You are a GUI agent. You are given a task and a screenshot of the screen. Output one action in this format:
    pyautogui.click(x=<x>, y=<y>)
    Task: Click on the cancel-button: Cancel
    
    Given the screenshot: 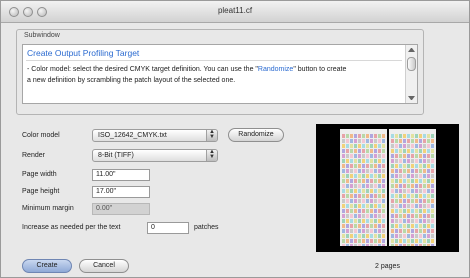 What is the action you would take?
    pyautogui.click(x=104, y=266)
    